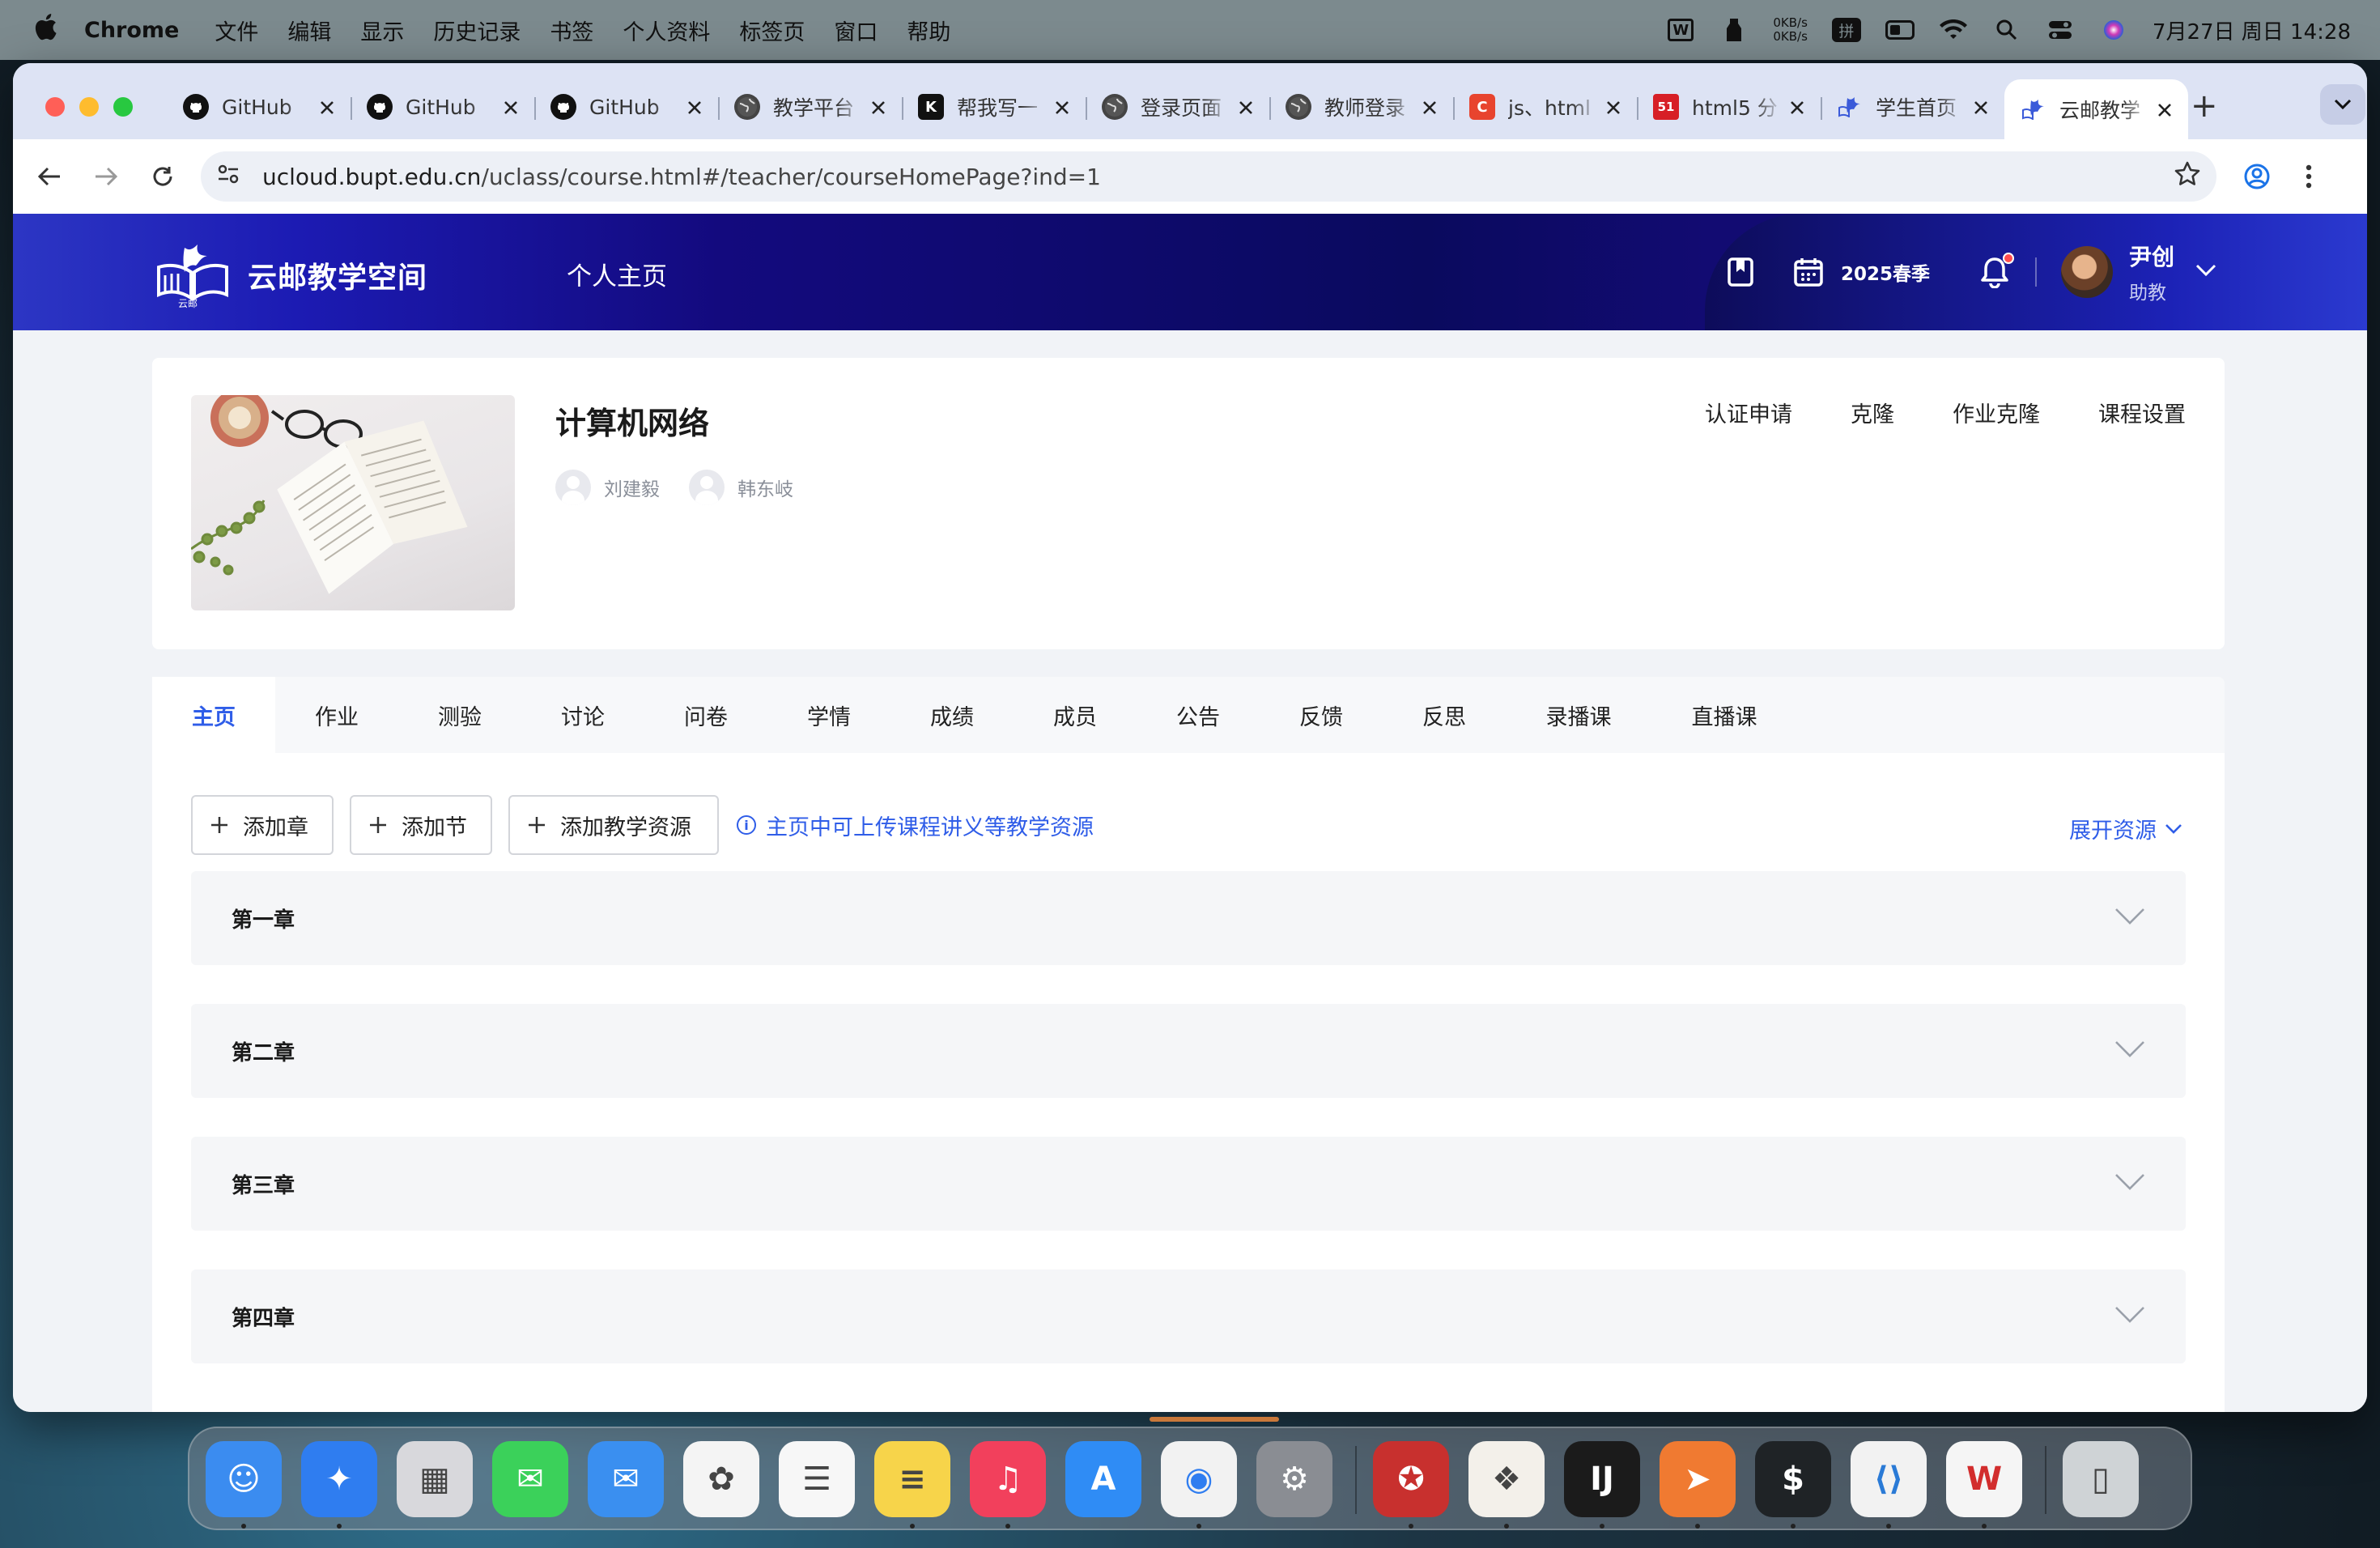  I want to click on notes-icon: ≡, so click(912, 1479).